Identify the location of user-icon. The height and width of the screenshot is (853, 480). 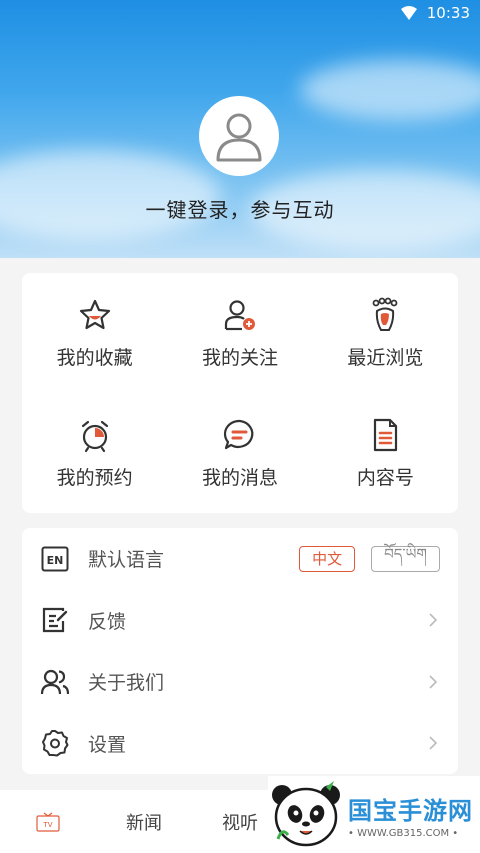
(239, 137).